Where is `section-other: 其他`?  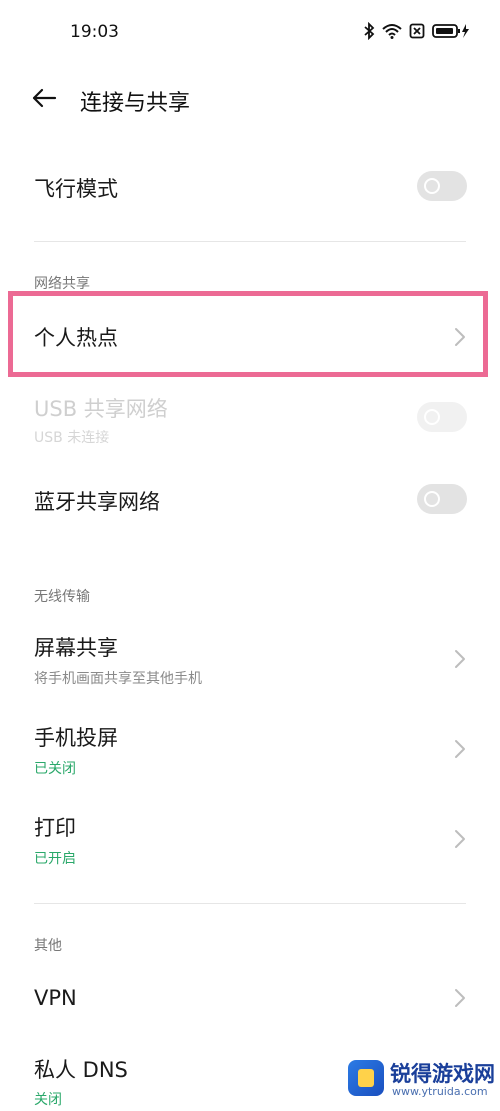
section-other: 其他 is located at coordinates (48, 946).